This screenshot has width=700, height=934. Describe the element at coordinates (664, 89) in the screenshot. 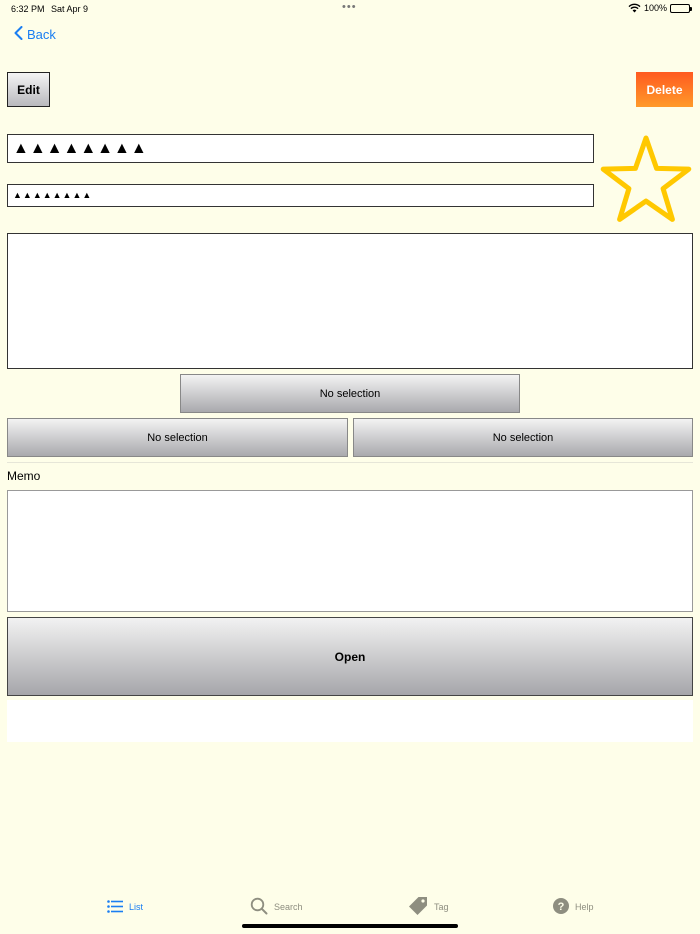

I see `delete-button: Delete` at that location.